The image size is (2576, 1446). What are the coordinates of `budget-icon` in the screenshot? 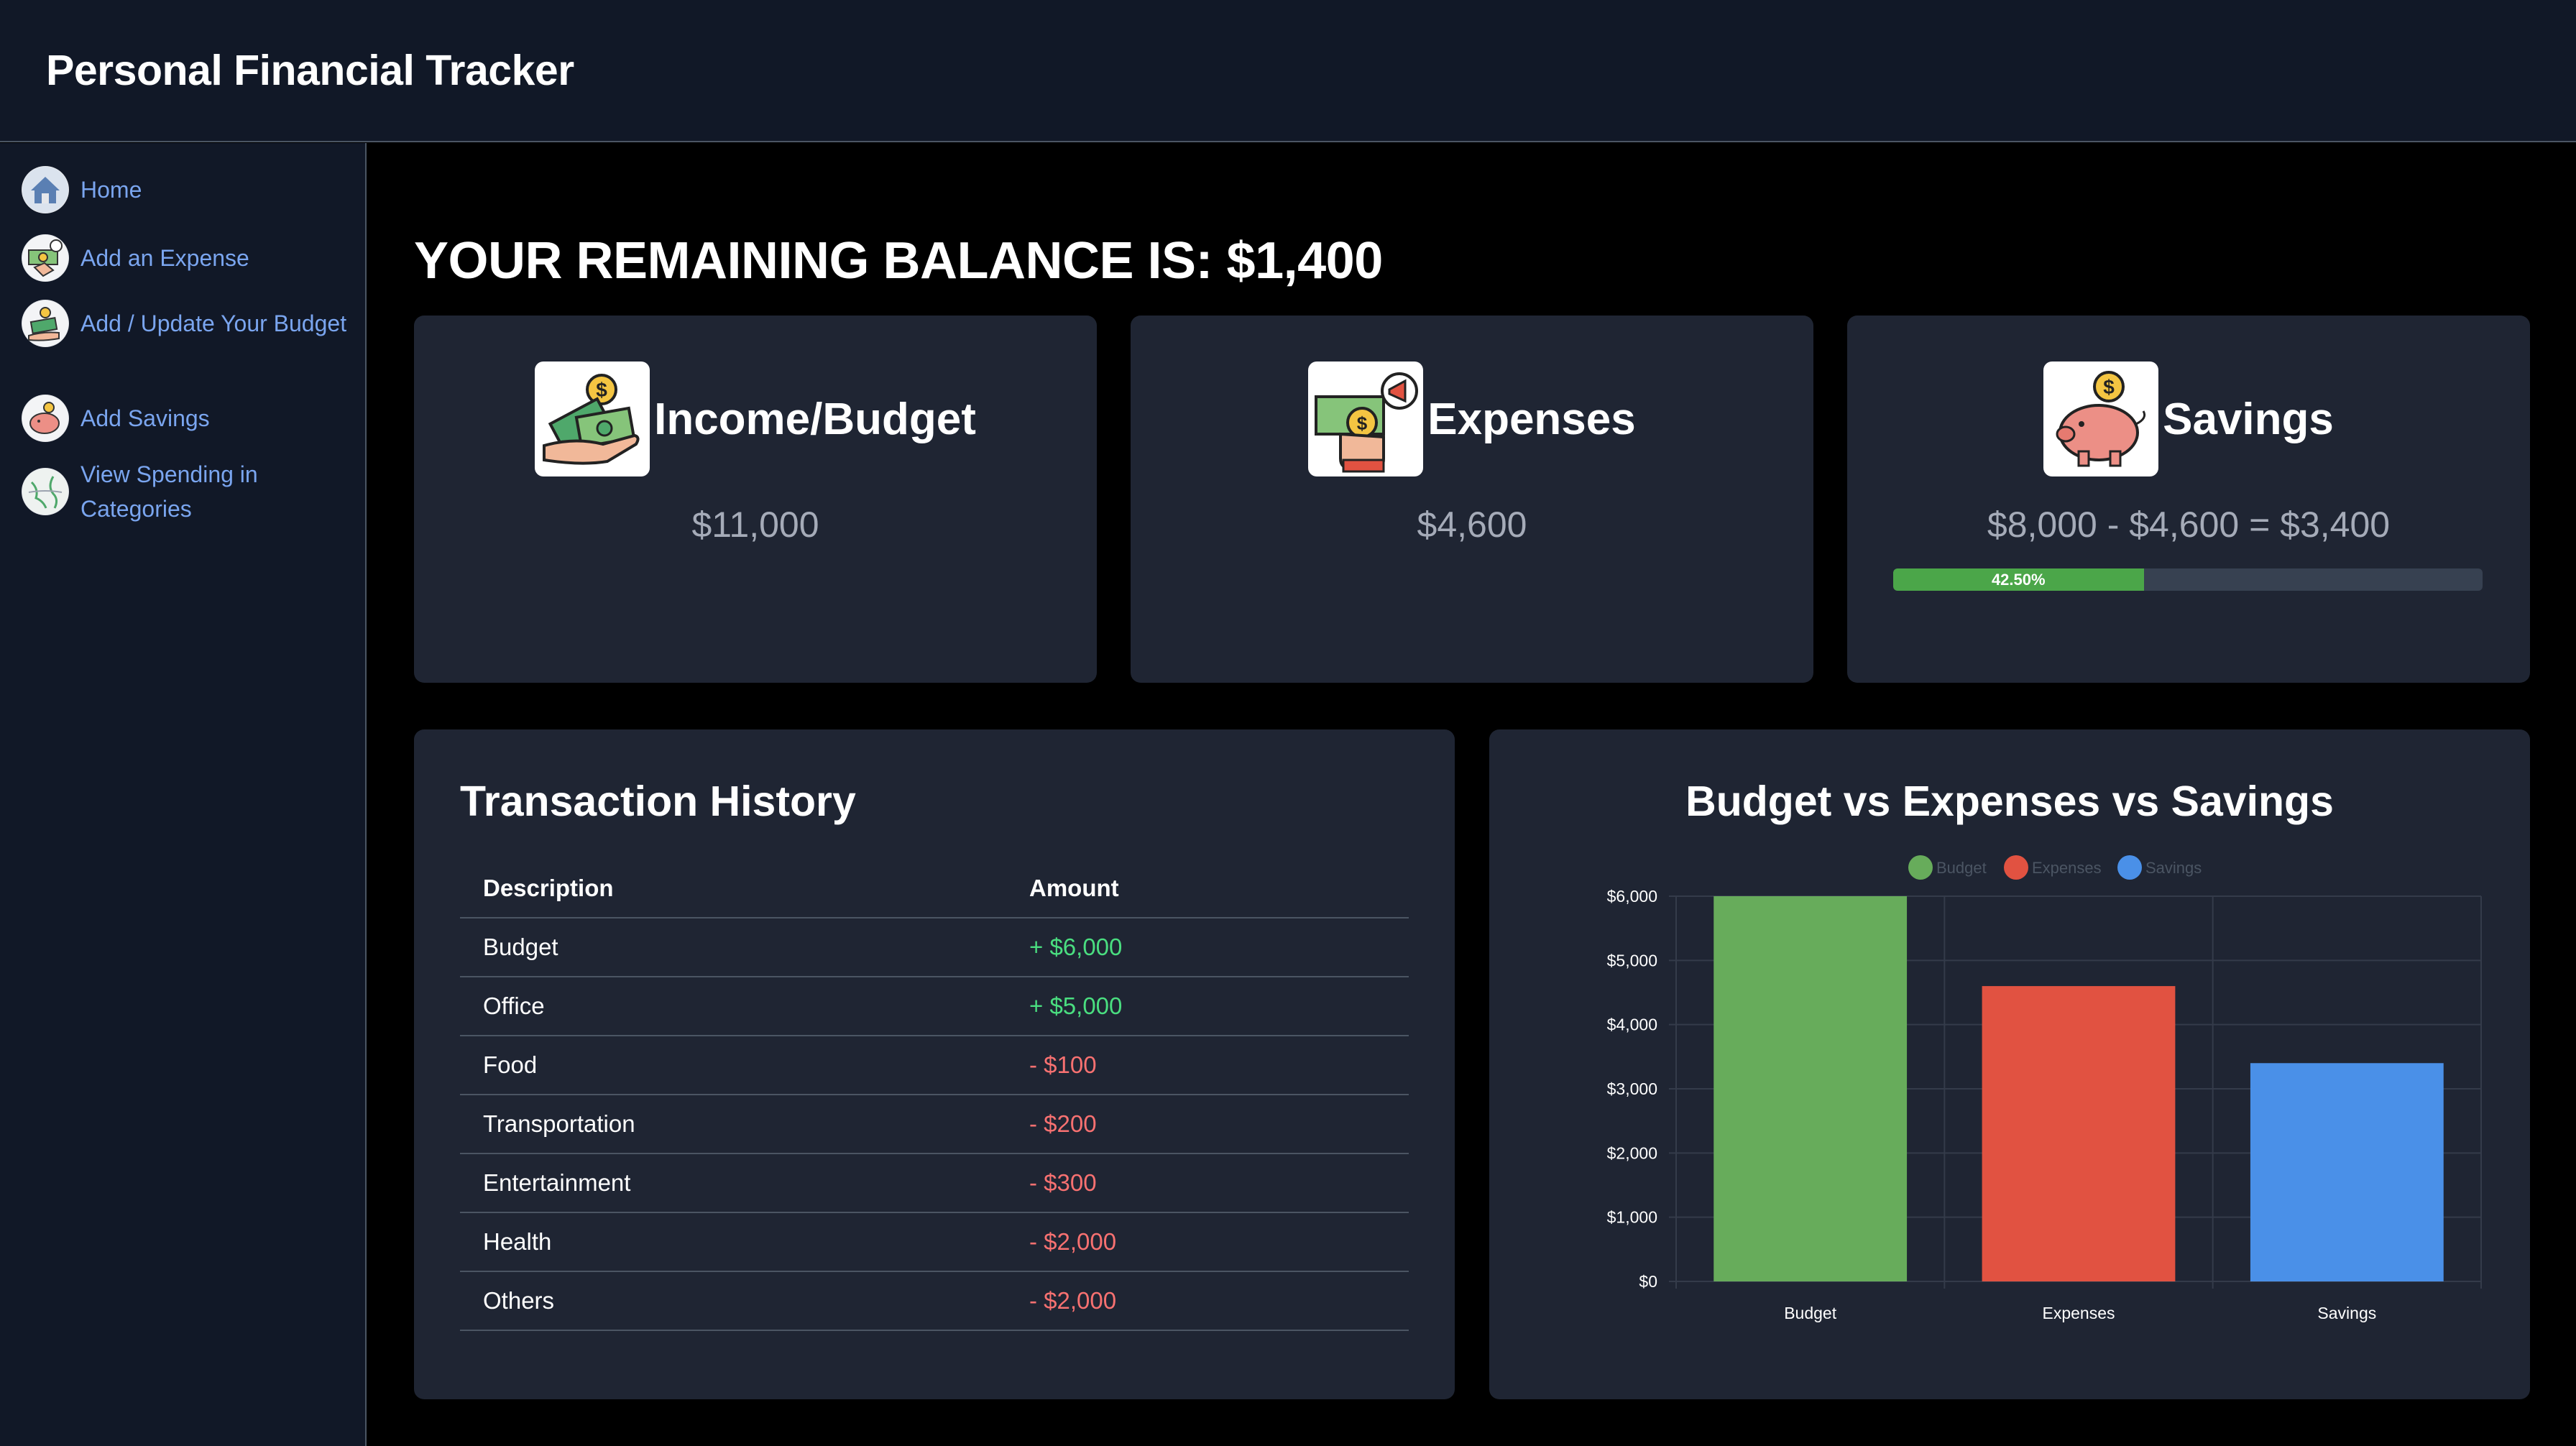 It's located at (45, 323).